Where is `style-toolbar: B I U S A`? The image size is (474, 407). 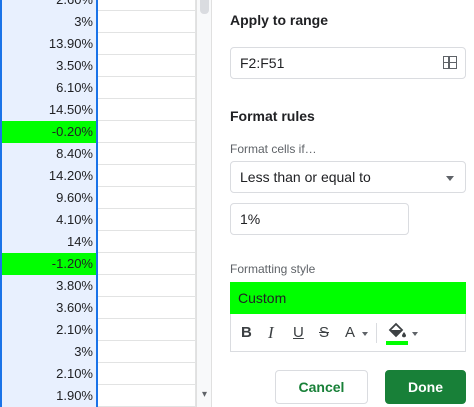
style-toolbar: B I U S A is located at coordinates (348, 333).